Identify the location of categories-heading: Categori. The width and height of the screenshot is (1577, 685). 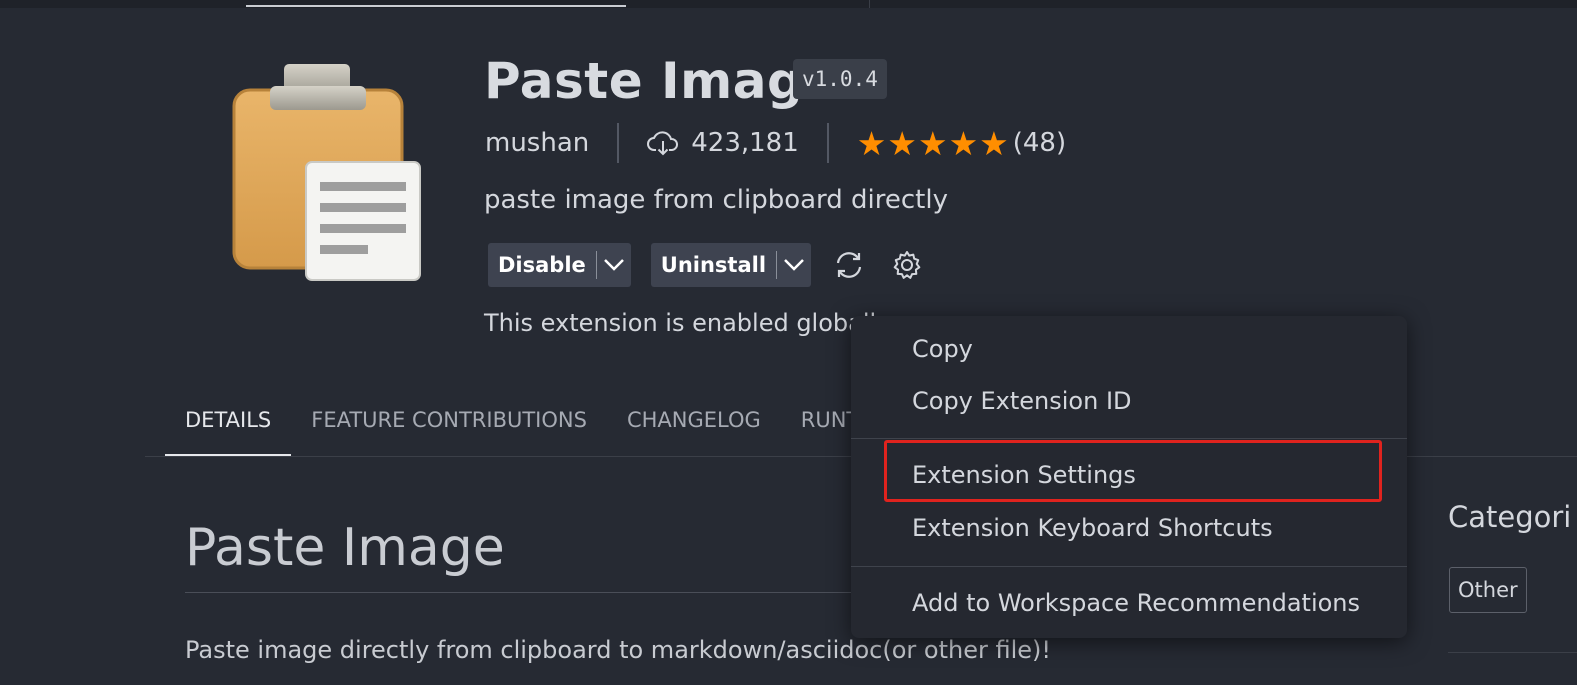
(1510, 517).